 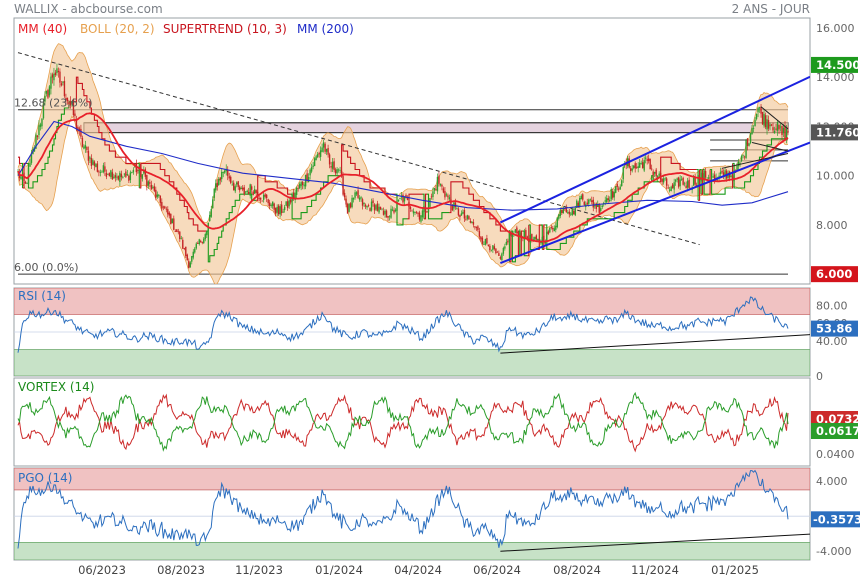 I want to click on pgo-axis-tick-label: 4.000, so click(x=832, y=481).